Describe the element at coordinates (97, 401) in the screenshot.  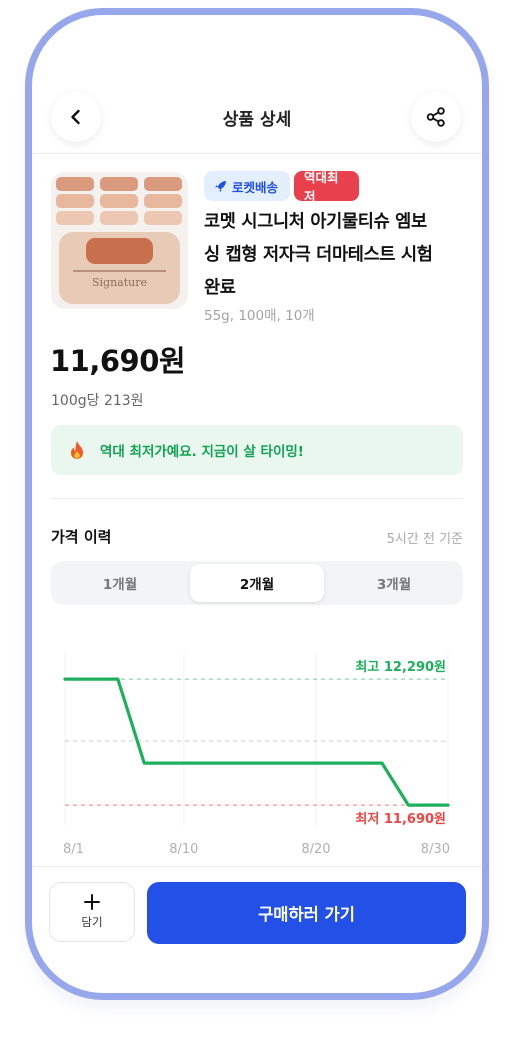
I see `unit-price: 100g당 213원` at that location.